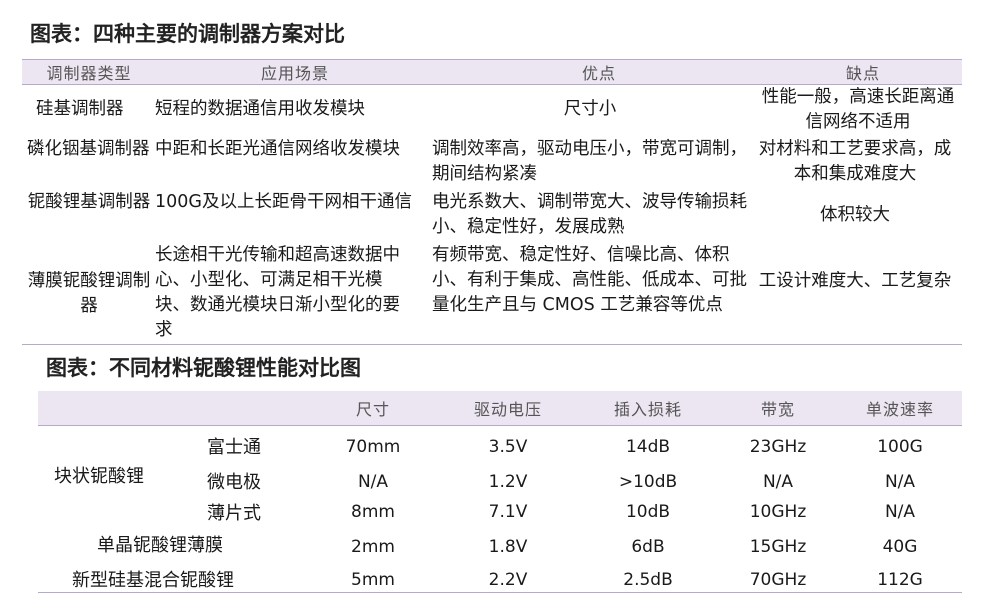 This screenshot has width=981, height=594. What do you see at coordinates (508, 580) in the screenshot?
I see `table2-r5-voltage: 2.2V` at bounding box center [508, 580].